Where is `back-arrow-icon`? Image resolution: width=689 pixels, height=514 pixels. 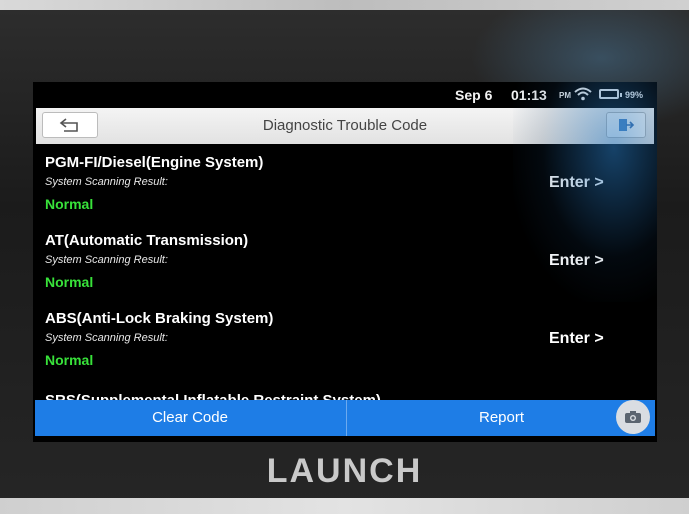 back-arrow-icon is located at coordinates (68, 125).